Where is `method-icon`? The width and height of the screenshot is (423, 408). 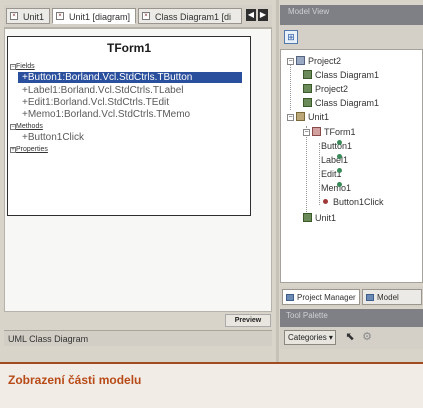 method-icon is located at coordinates (325, 201).